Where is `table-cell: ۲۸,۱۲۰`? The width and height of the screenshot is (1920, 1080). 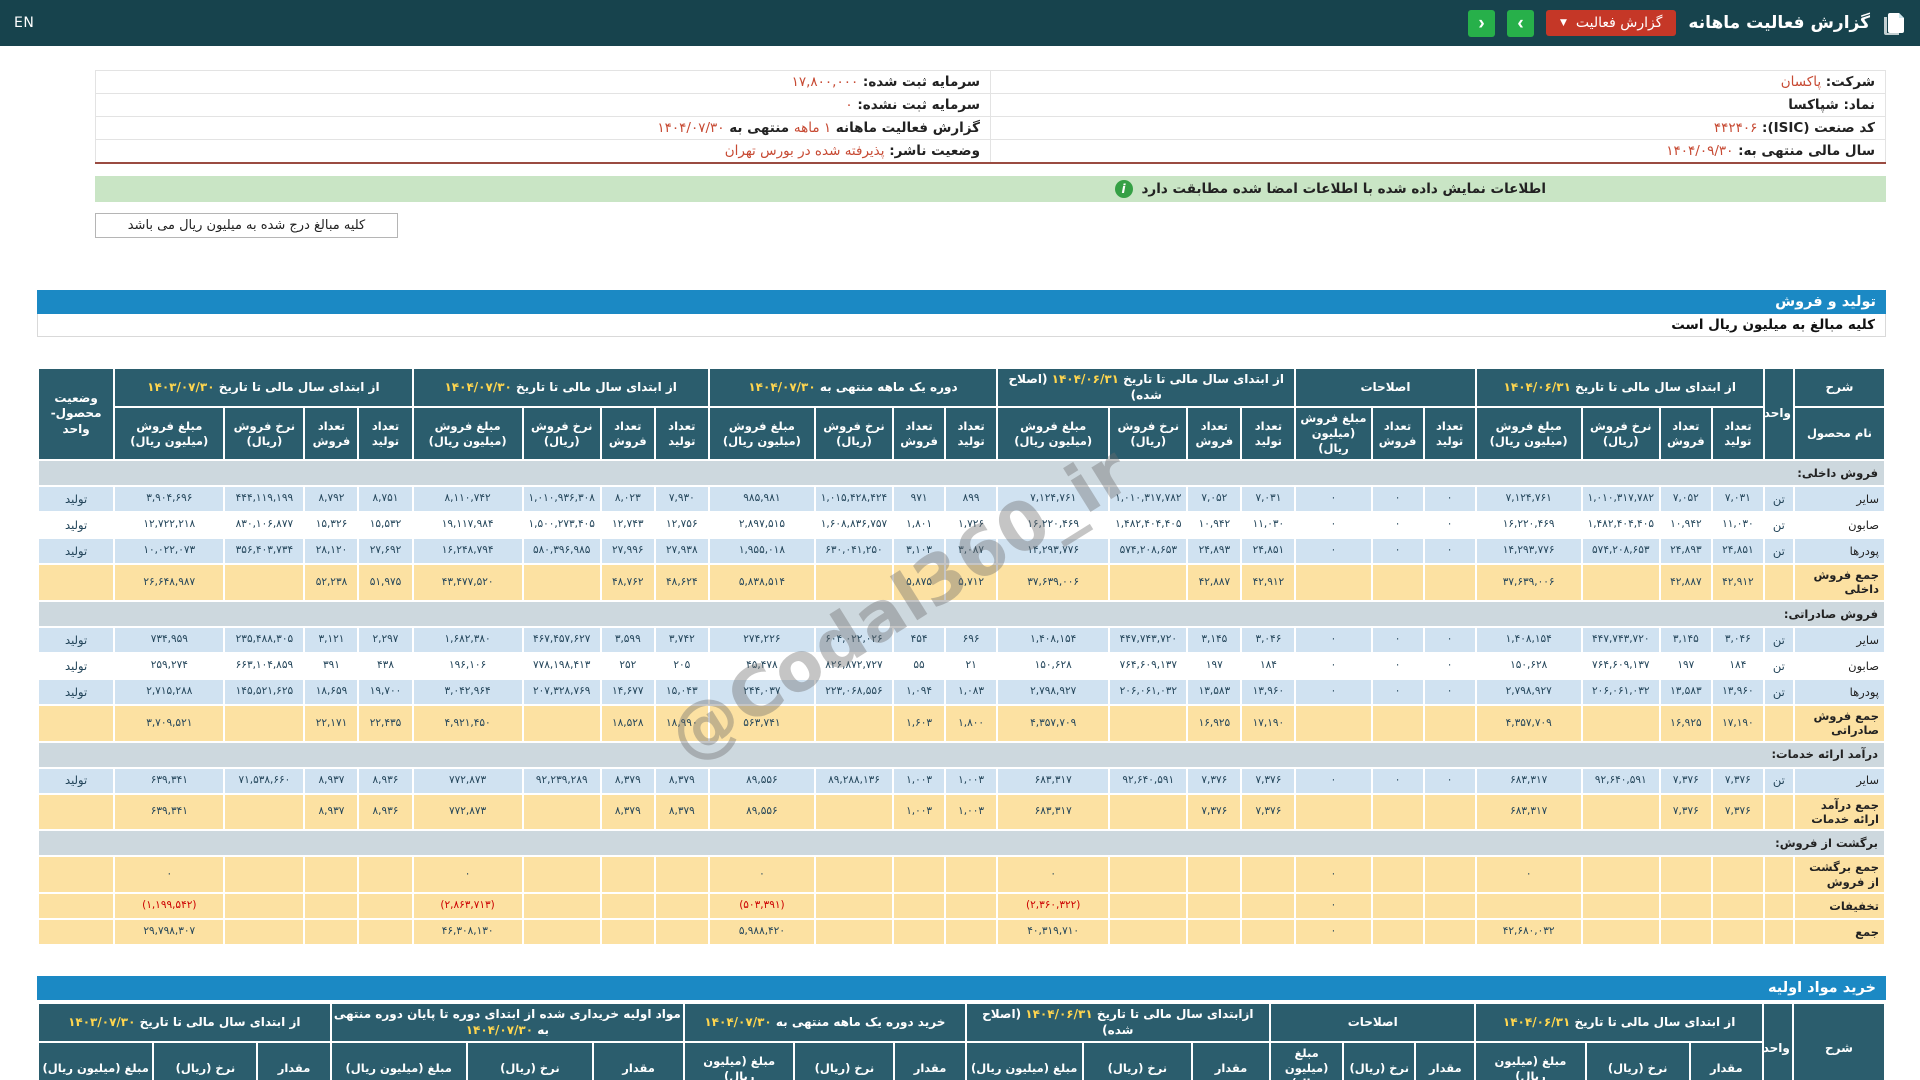 table-cell: ۲۸,۱۲۰ is located at coordinates (331, 551).